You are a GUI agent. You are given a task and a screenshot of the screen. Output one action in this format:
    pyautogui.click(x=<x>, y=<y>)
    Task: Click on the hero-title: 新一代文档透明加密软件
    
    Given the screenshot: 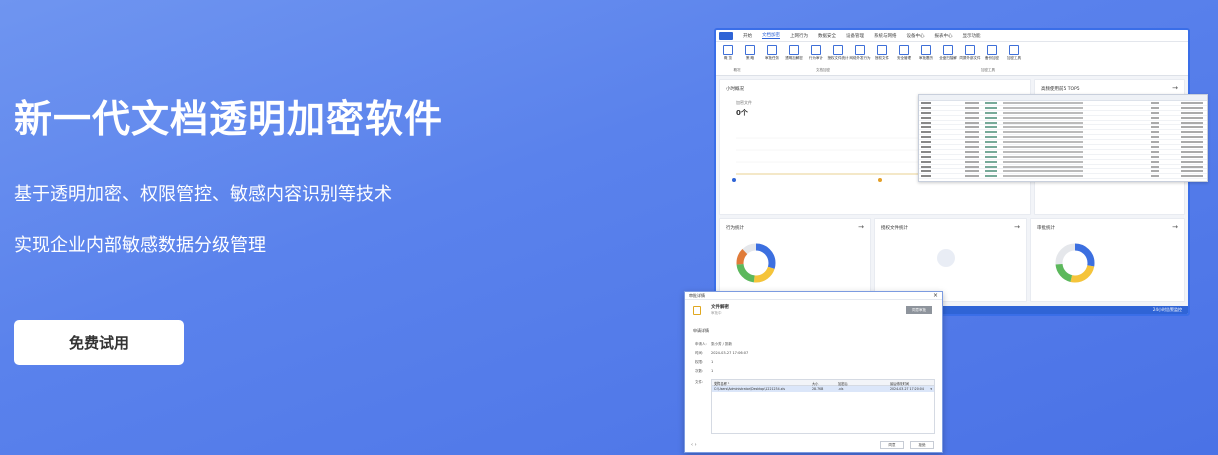 What is the action you would take?
    pyautogui.click(x=229, y=119)
    